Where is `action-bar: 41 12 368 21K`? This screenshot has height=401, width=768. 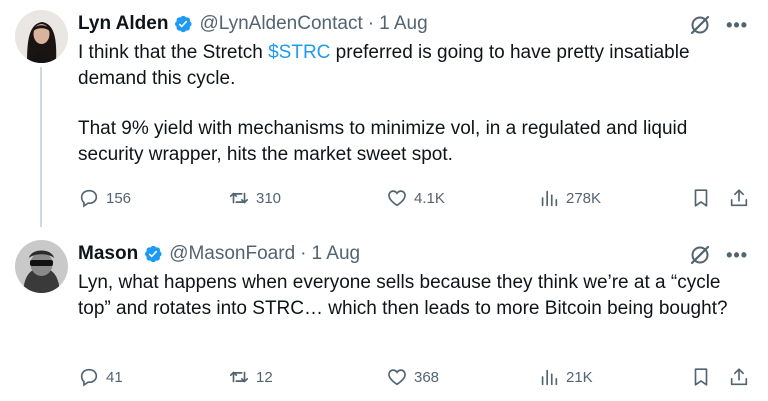 action-bar: 41 12 368 21K is located at coordinates (416, 379).